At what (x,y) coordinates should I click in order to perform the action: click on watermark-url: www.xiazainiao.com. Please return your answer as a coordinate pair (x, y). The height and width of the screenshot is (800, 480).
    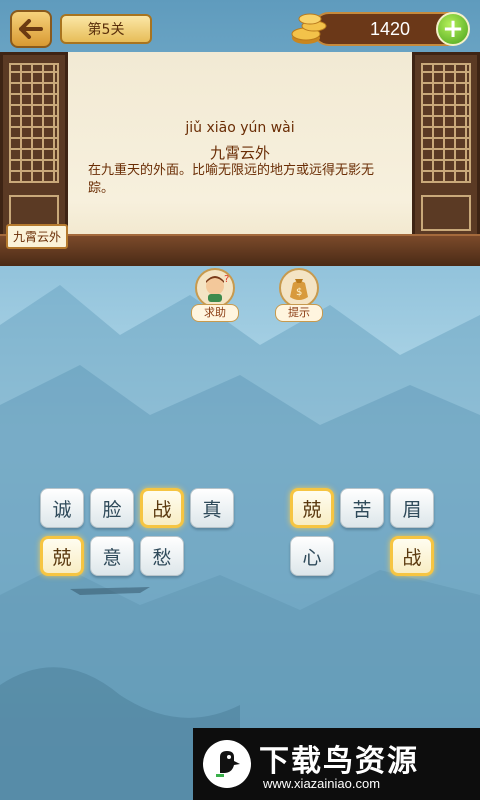
    Looking at the image, I should click on (322, 783).